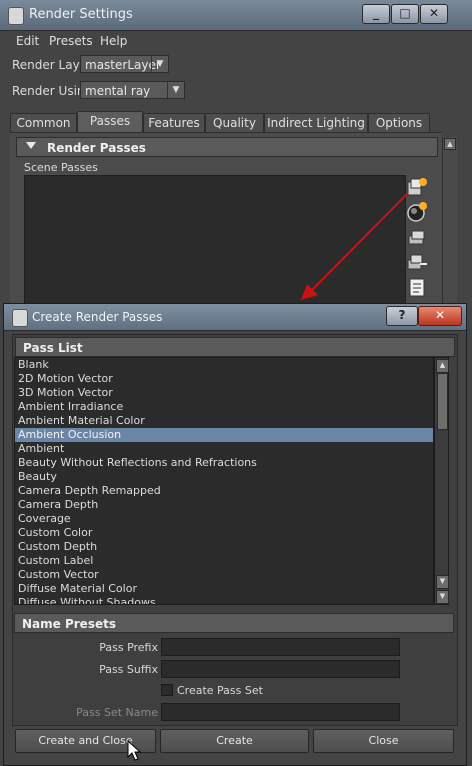  What do you see at coordinates (402, 316) in the screenshot?
I see `help-button: ?` at bounding box center [402, 316].